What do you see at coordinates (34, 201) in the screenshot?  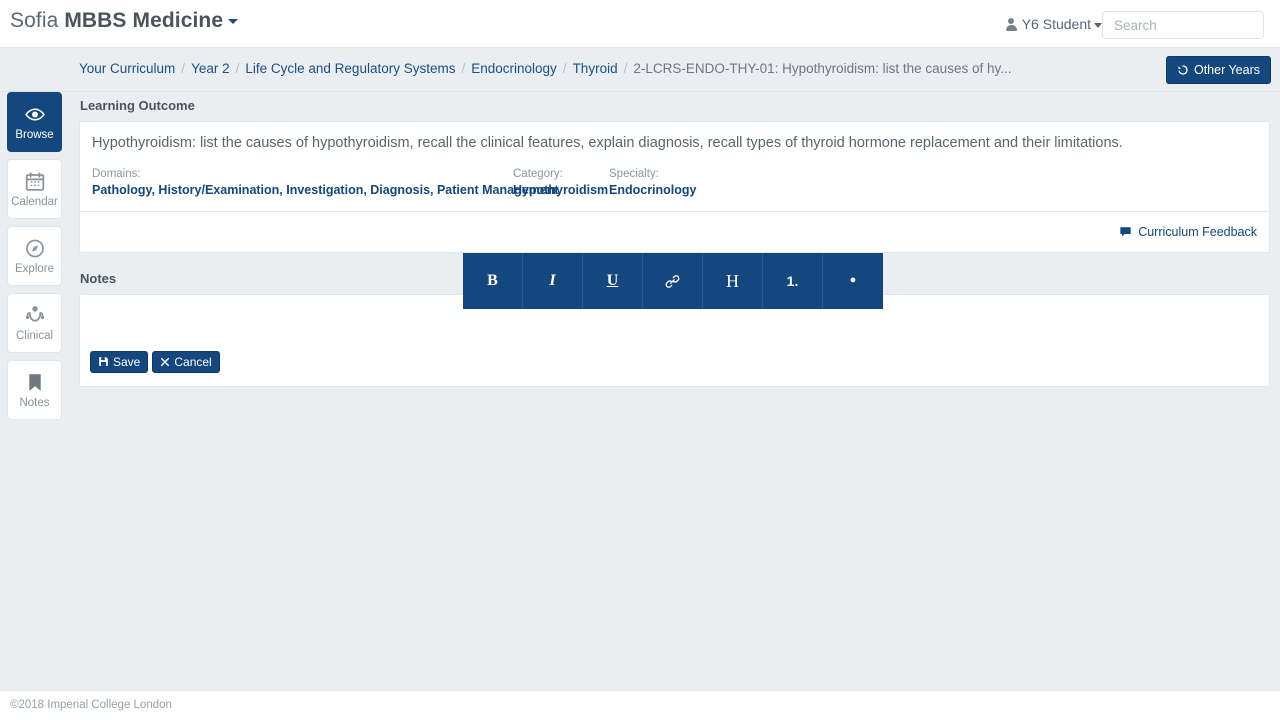 I see `sidebar-item-label: Calendar` at bounding box center [34, 201].